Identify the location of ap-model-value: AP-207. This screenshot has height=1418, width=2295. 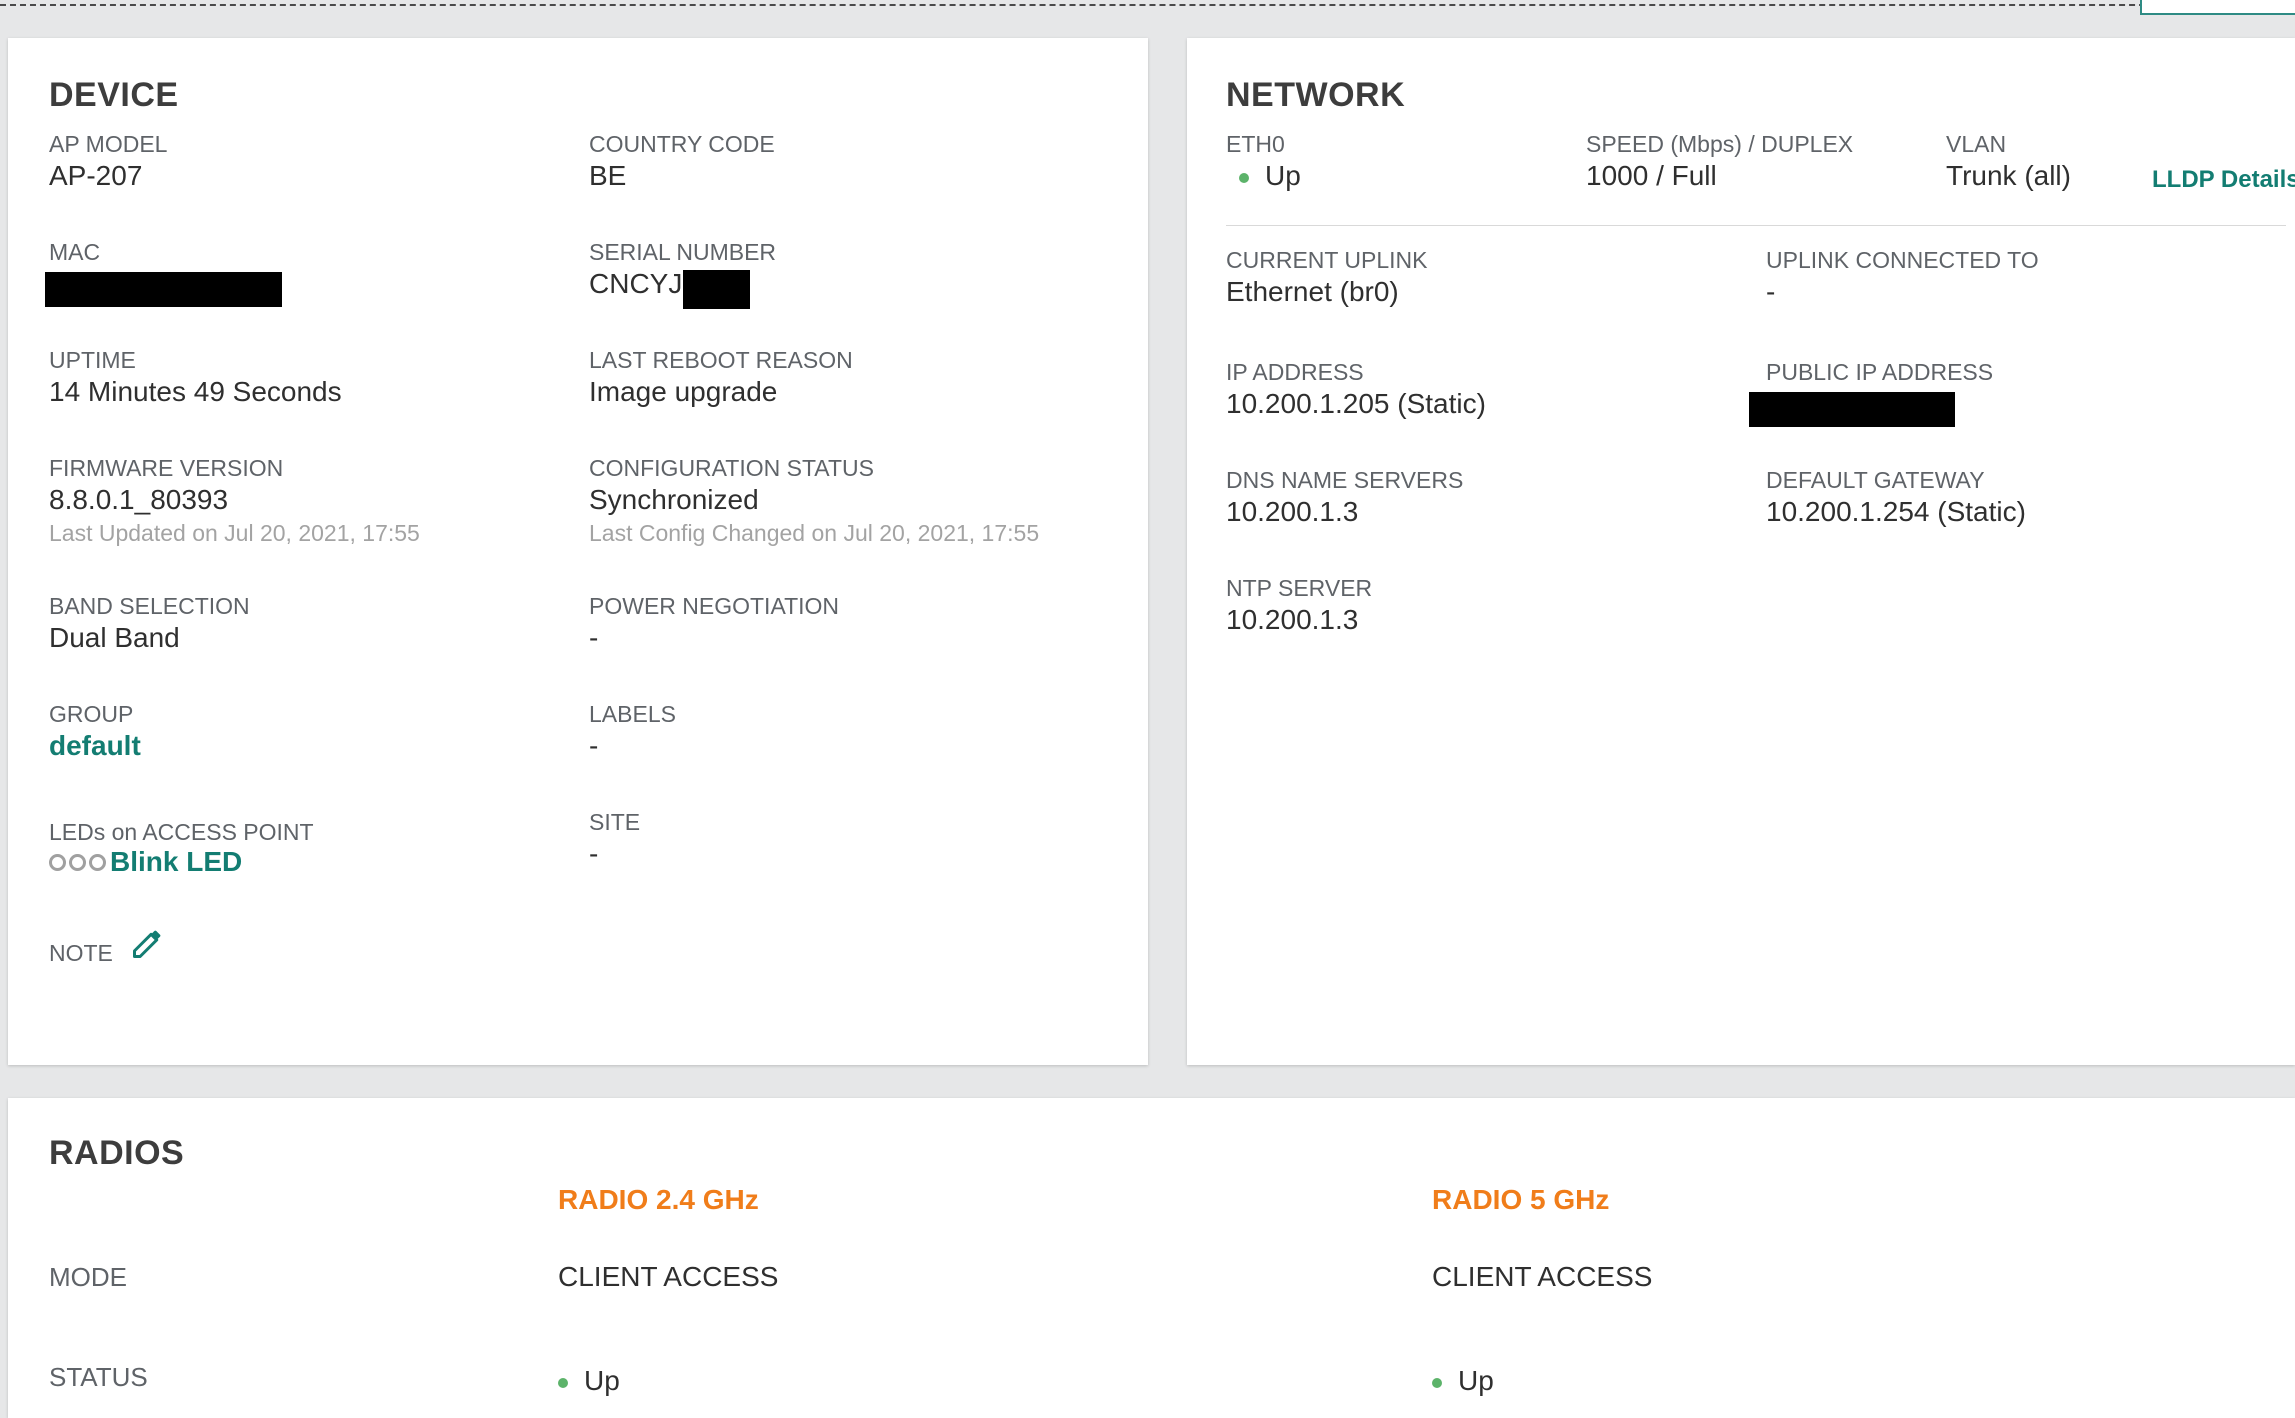
(96, 175).